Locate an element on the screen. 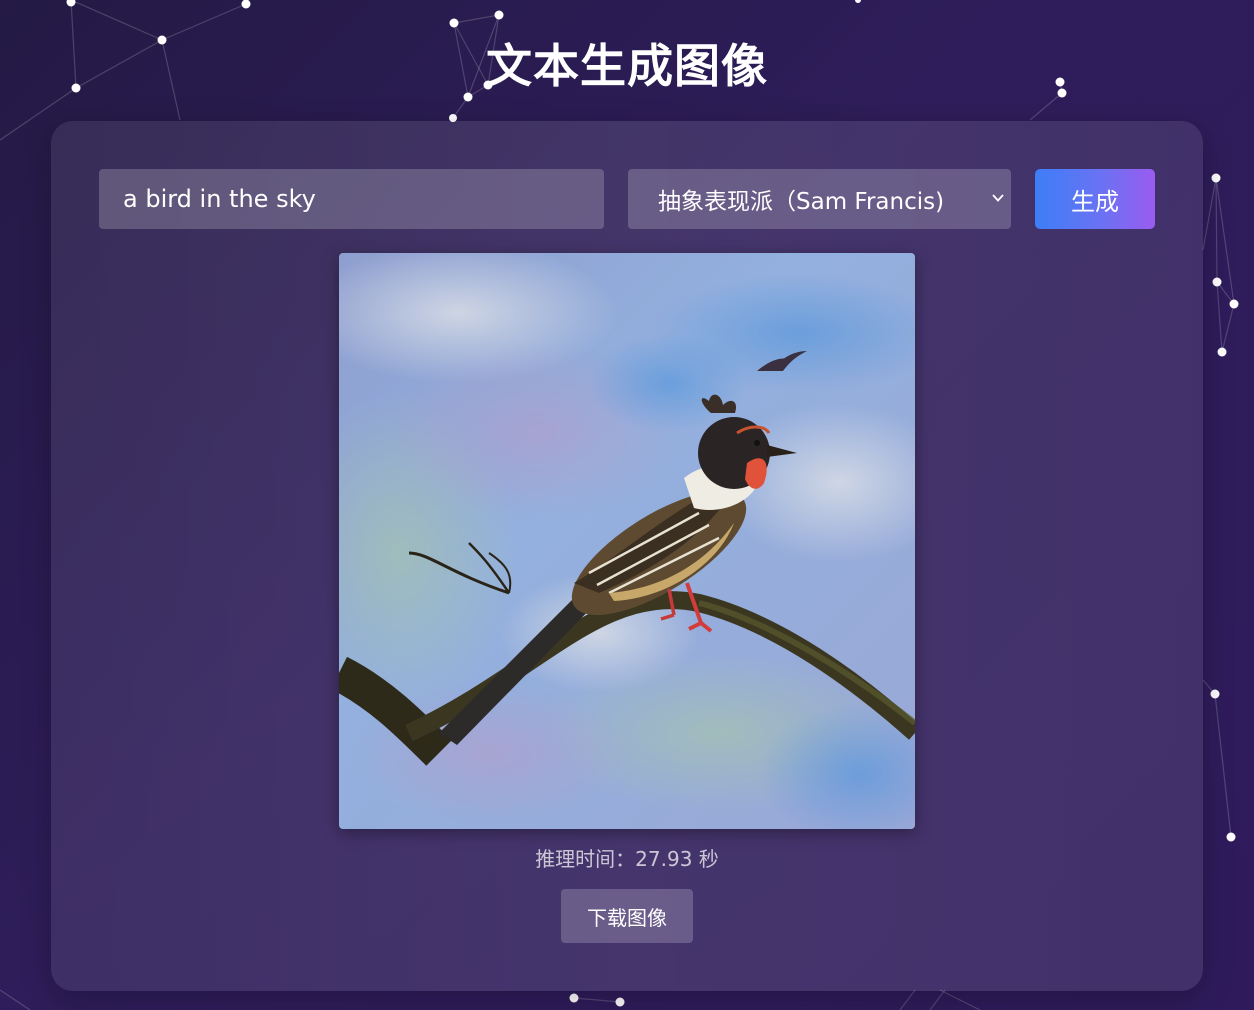 Image resolution: width=1254 pixels, height=1010 pixels. chevron-down-icon is located at coordinates (998, 198).